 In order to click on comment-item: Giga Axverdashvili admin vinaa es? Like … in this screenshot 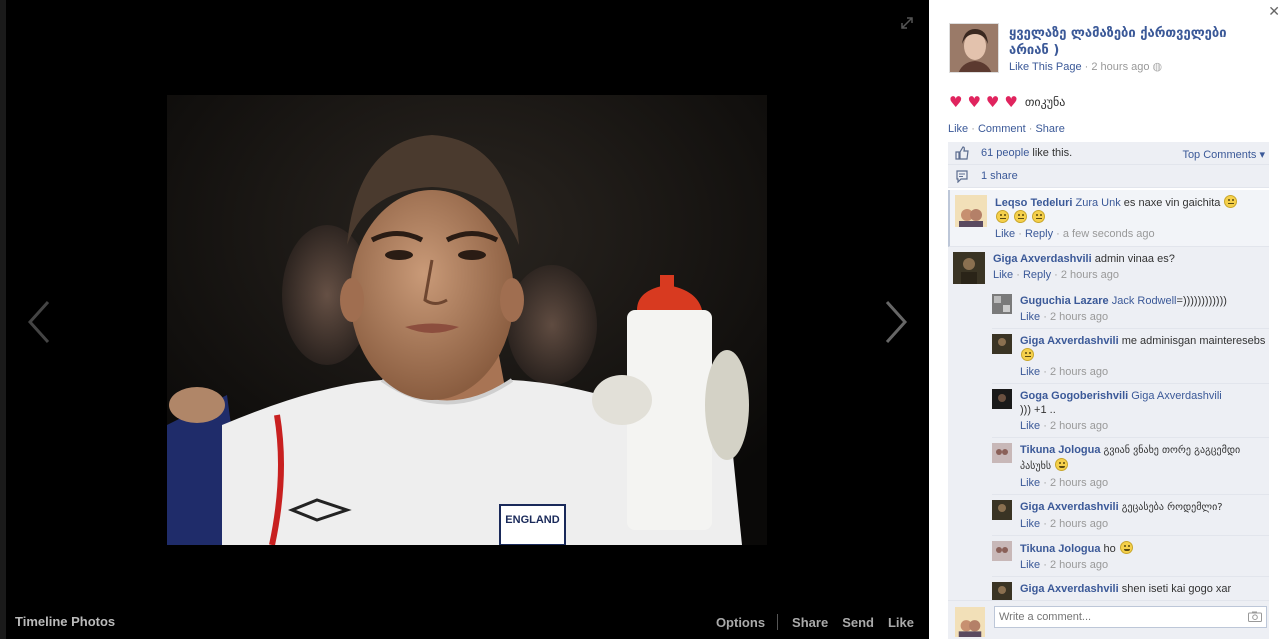, I will do `click(1108, 268)`.